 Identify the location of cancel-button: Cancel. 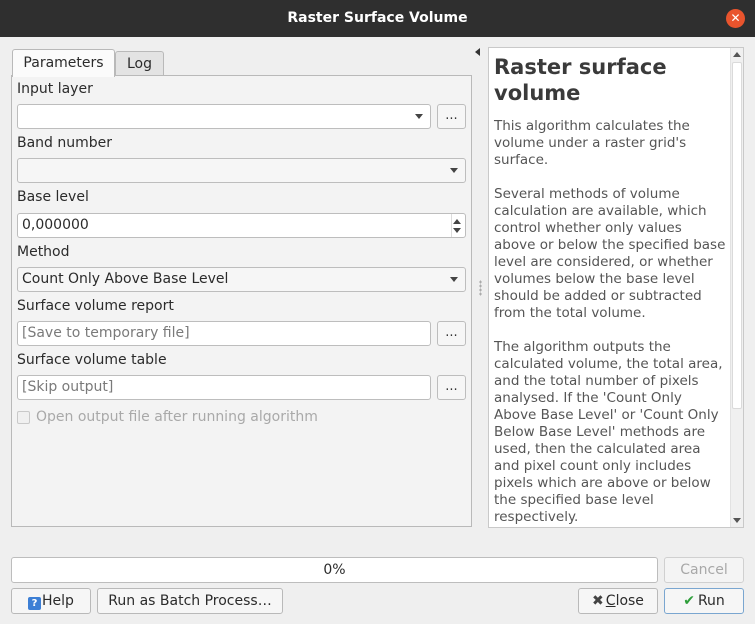
(704, 570).